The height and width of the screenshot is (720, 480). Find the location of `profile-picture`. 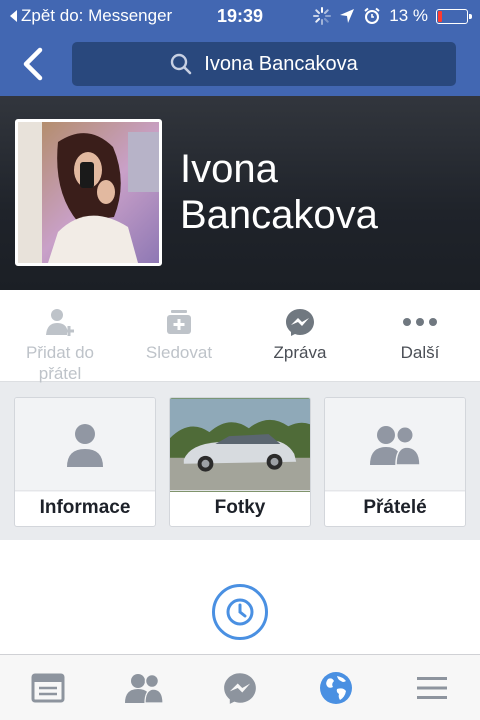

profile-picture is located at coordinates (88, 192).